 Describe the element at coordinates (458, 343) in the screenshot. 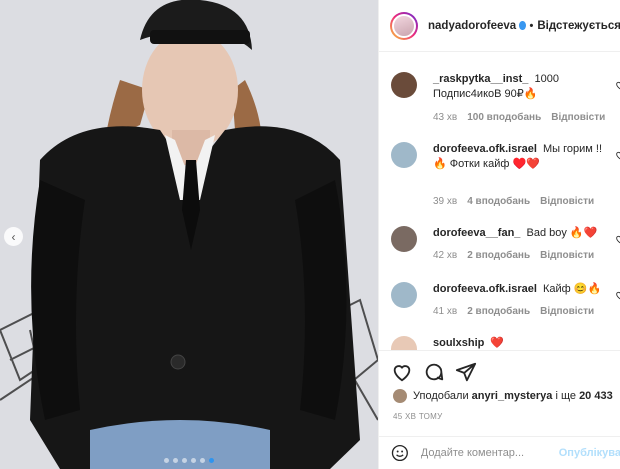

I see `comment-username: soulxship` at that location.